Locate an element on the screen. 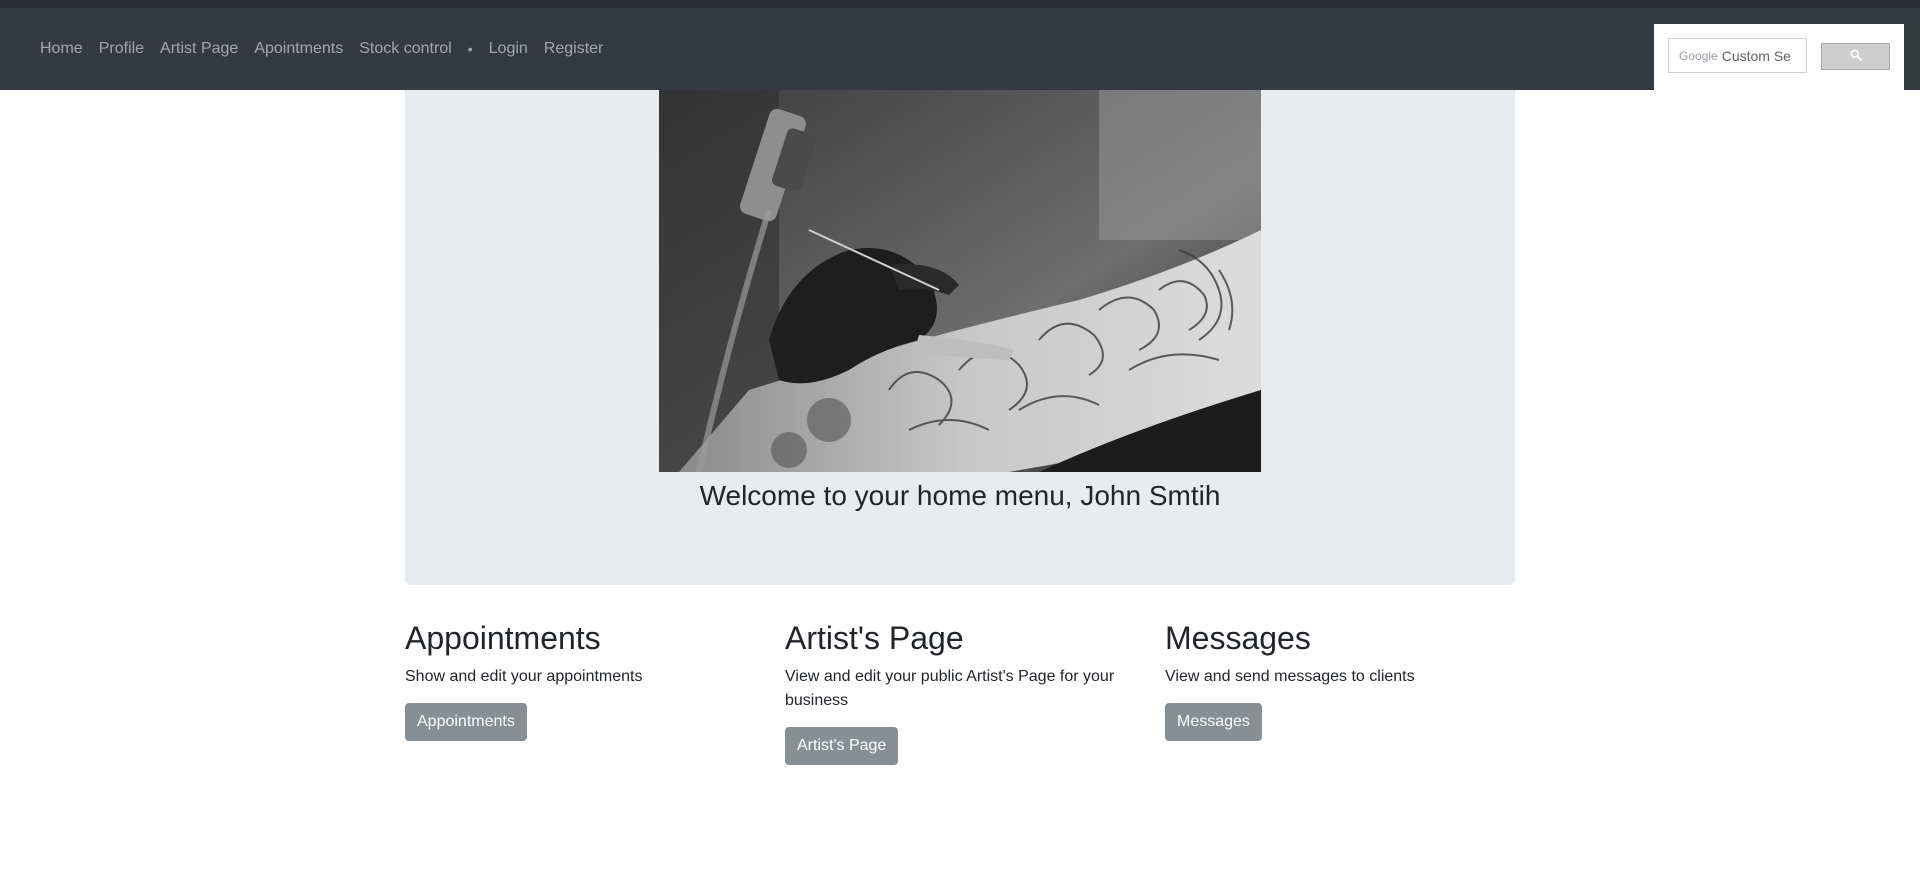 The width and height of the screenshot is (1920, 896). card-title: Appointments is located at coordinates (503, 638).